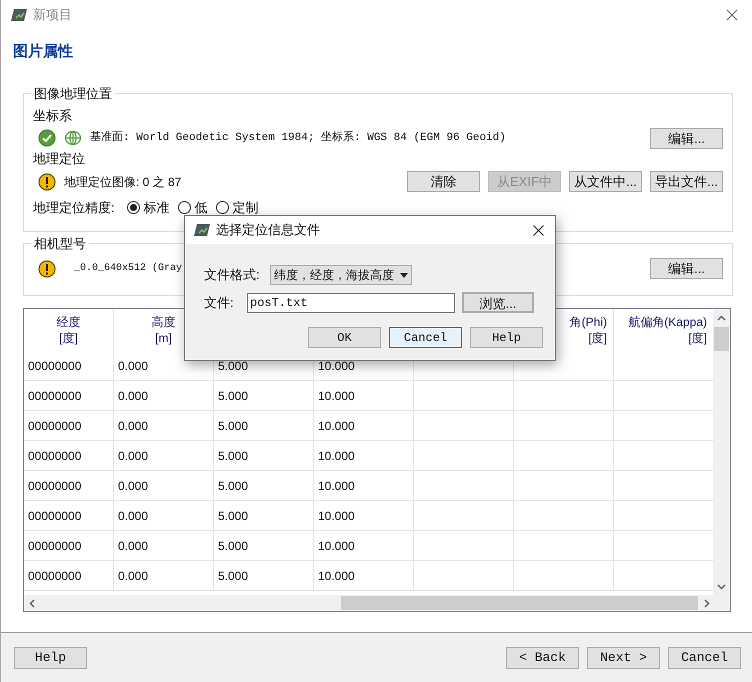 This screenshot has height=682, width=752. I want to click on group-title: 相机型号, so click(60, 244).